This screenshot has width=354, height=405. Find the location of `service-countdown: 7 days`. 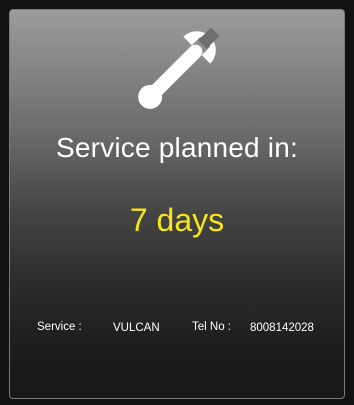

service-countdown: 7 days is located at coordinates (177, 220).